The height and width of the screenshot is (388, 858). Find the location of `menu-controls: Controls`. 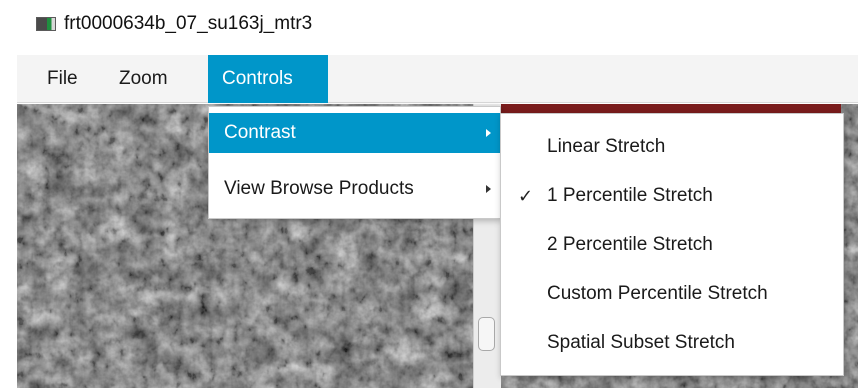

menu-controls: Controls is located at coordinates (268, 79).